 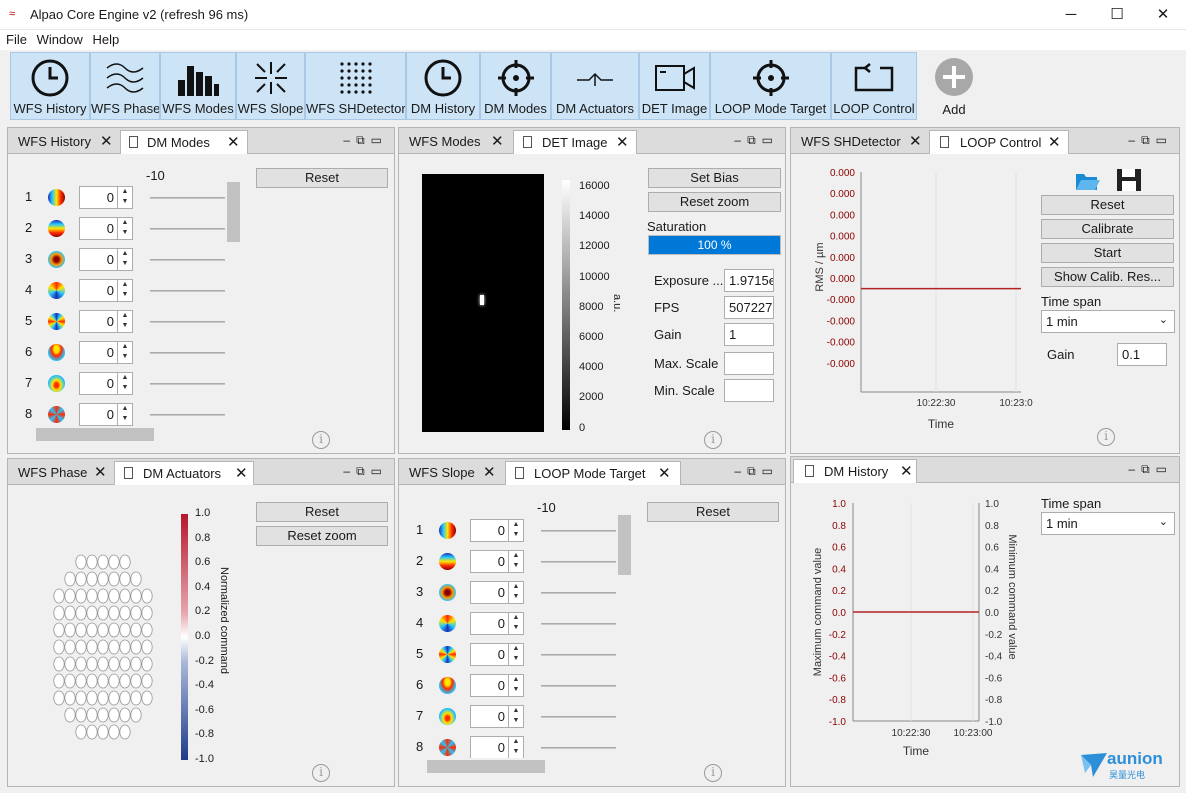 What do you see at coordinates (365, 140) in the screenshot?
I see `panel-window-controls: –⧉▭` at bounding box center [365, 140].